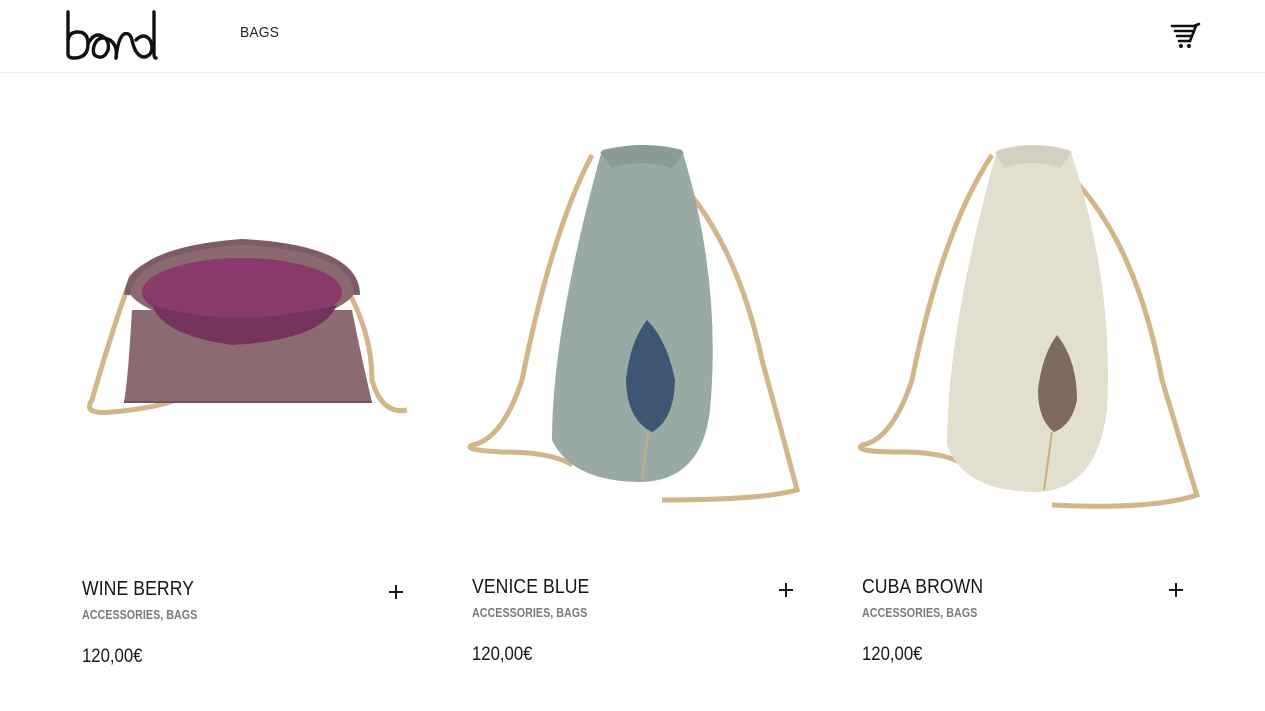  Describe the element at coordinates (259, 32) in the screenshot. I see `nav-link-bags: BAGS` at that location.